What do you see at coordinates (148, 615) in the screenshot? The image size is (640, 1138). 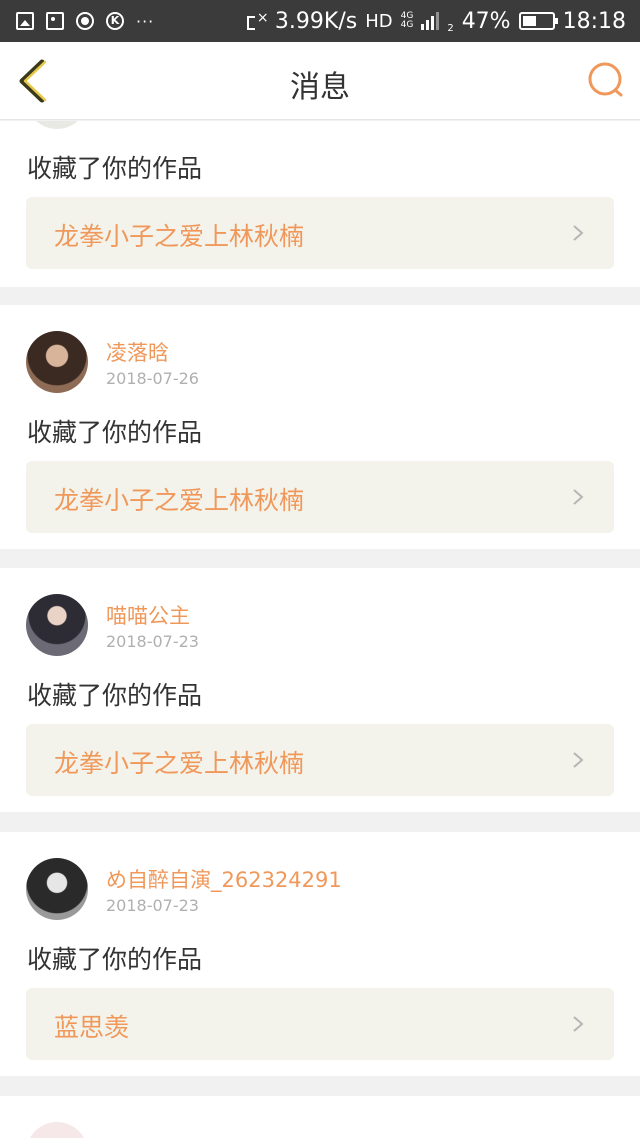 I see `user-name: 喵喵公主` at bounding box center [148, 615].